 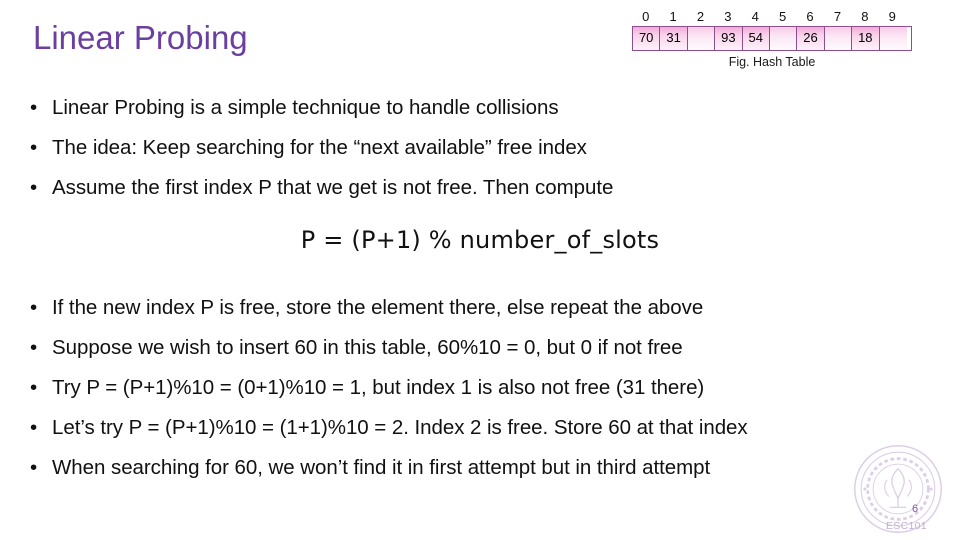 I want to click on hash-table-cell: 54, so click(x=756, y=38).